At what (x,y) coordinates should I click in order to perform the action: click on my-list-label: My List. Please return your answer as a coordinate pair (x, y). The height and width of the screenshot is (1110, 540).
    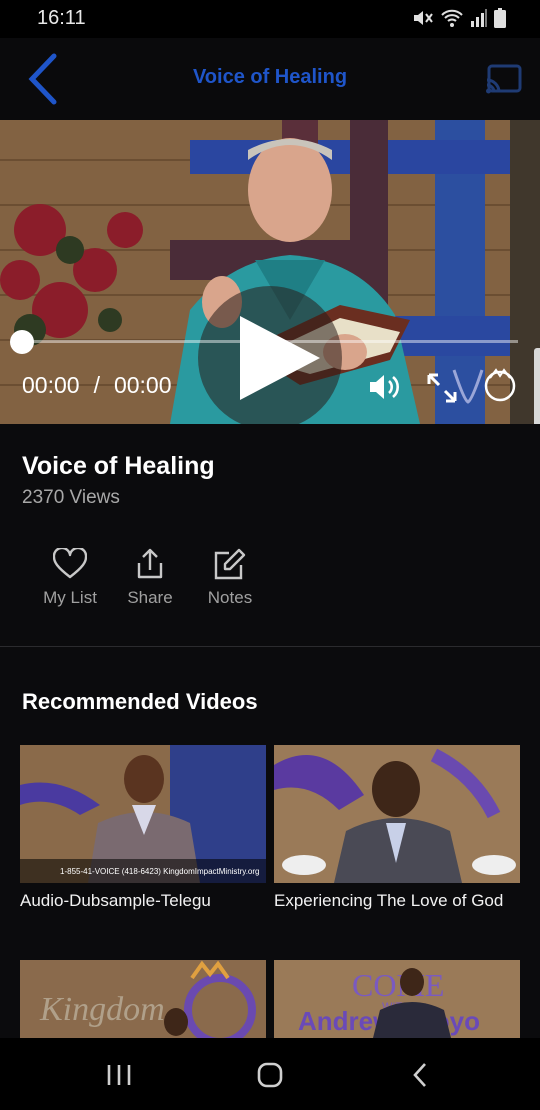
    Looking at the image, I should click on (70, 597).